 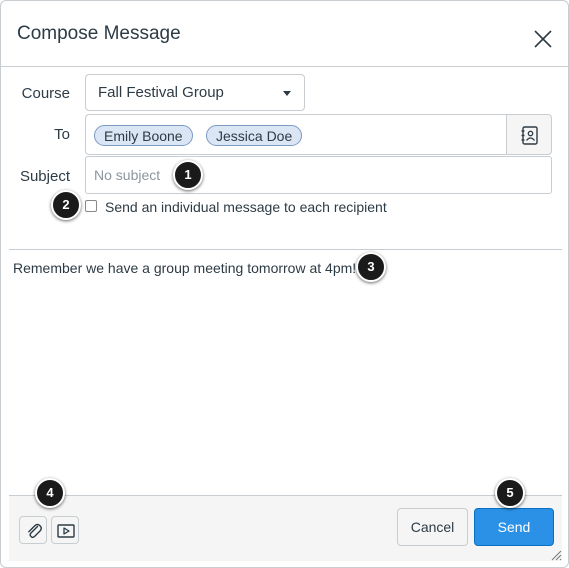 I want to click on callout-3: 3, so click(x=371, y=267).